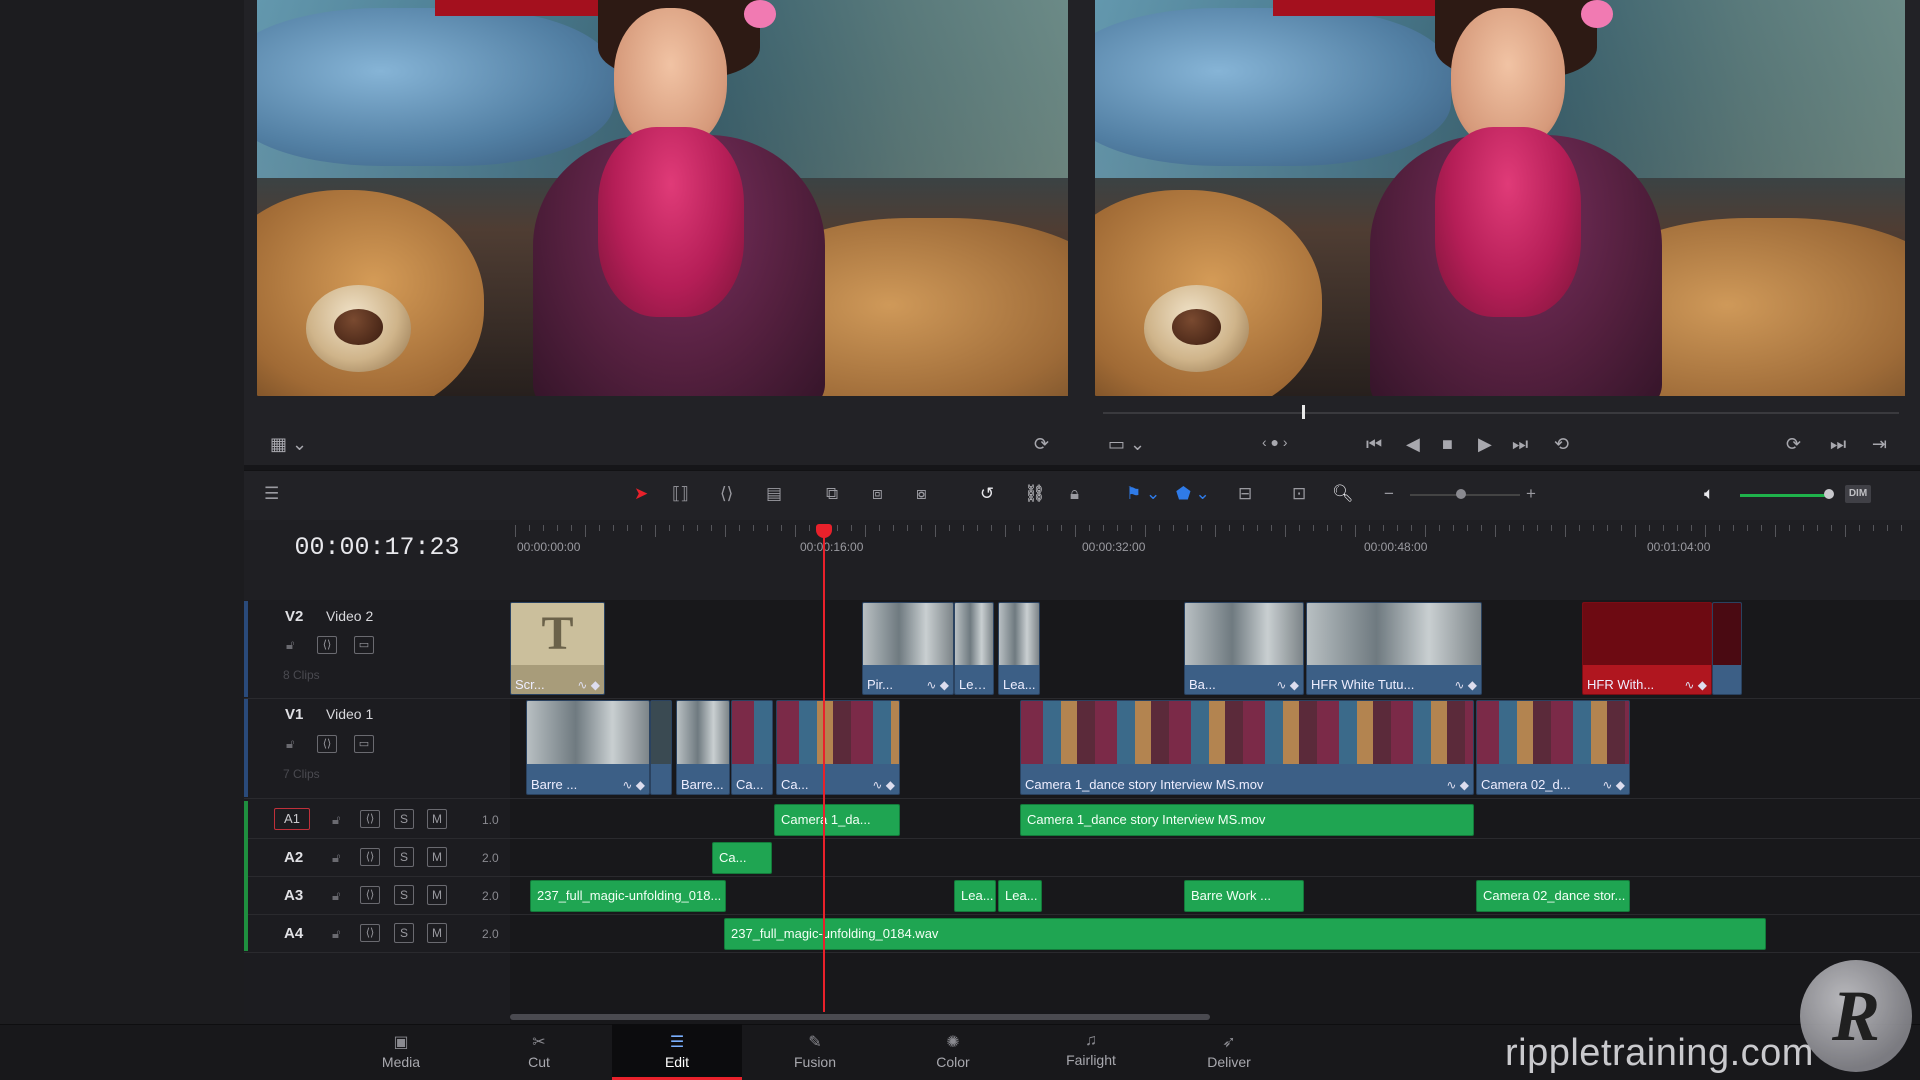 Image resolution: width=1920 pixels, height=1080 pixels. What do you see at coordinates (1709, 494) in the screenshot?
I see `speaker-icon: 🔈︎` at bounding box center [1709, 494].